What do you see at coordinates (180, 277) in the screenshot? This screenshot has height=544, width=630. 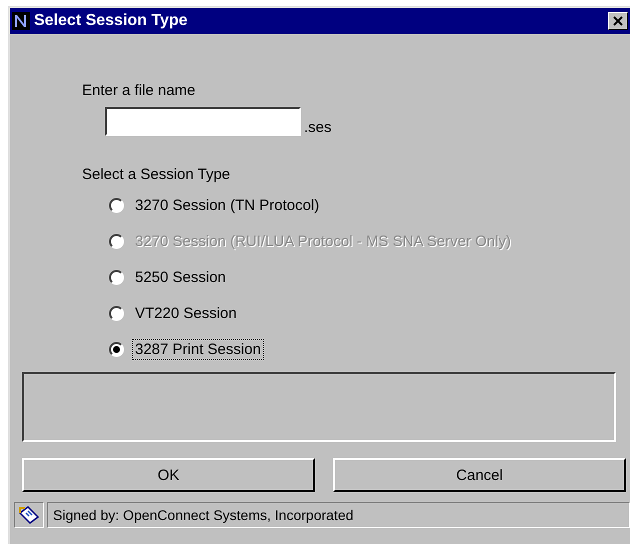 I see `radio-label: 5250 Session` at bounding box center [180, 277].